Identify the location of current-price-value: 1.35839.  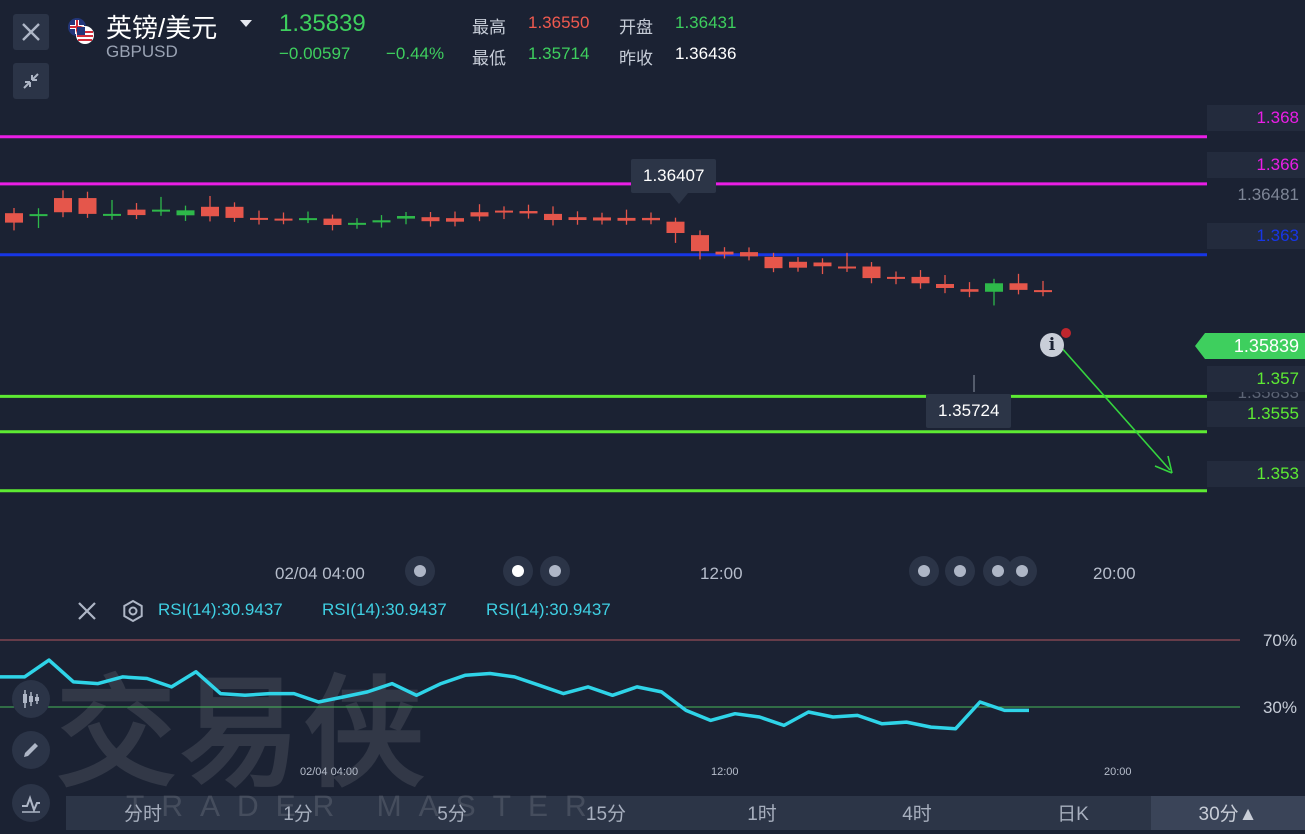
(1266, 346).